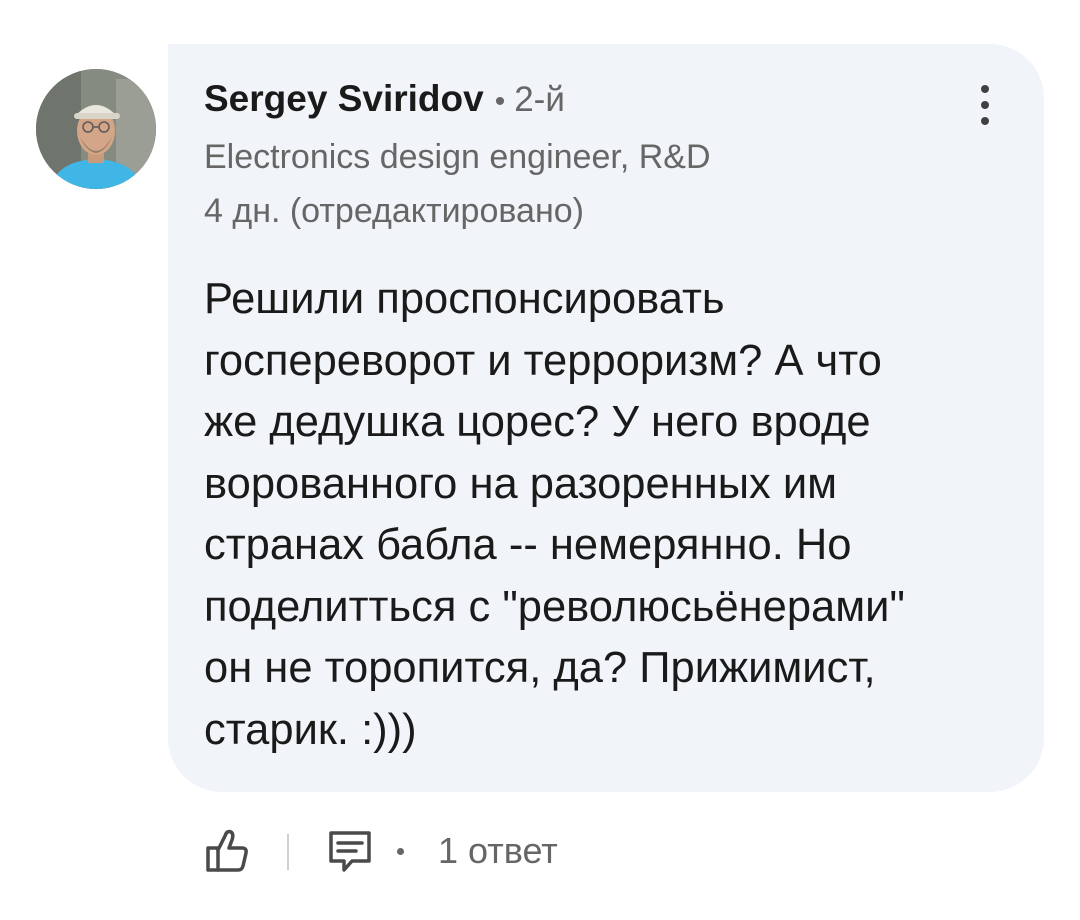 The width and height of the screenshot is (1080, 920). I want to click on connection-degree: 2-й, so click(539, 99).